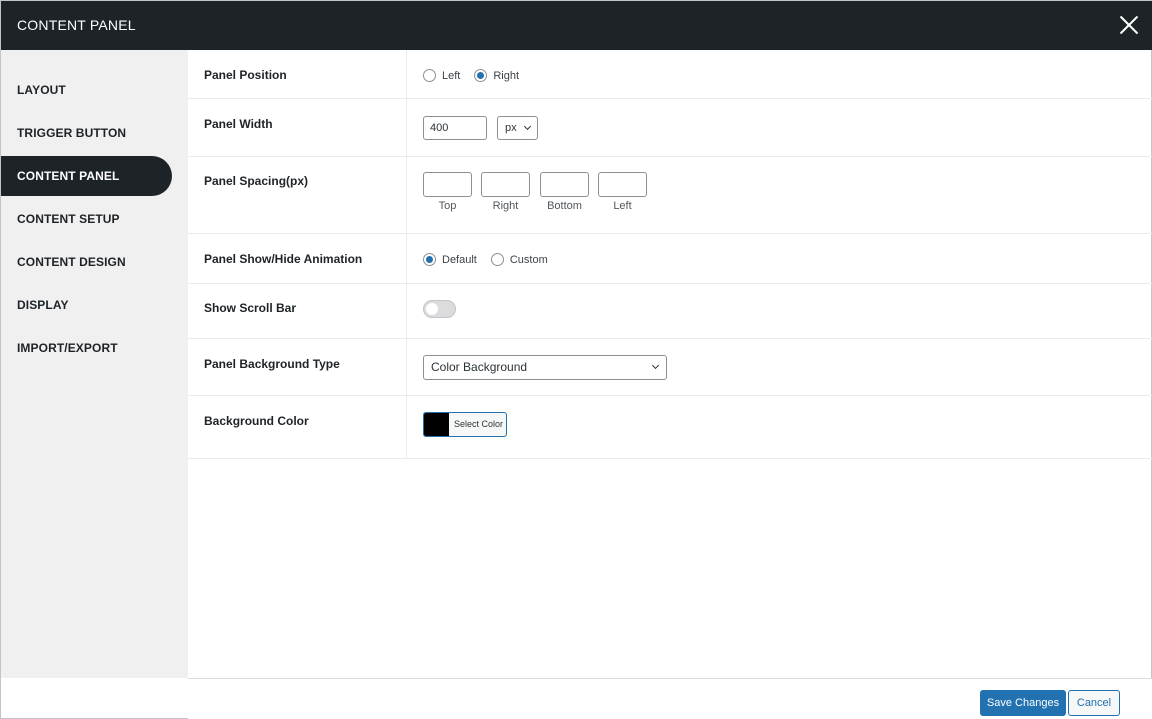 This screenshot has width=1152, height=719. I want to click on scroll-bar-row: Show Scroll Bar, so click(670, 311).